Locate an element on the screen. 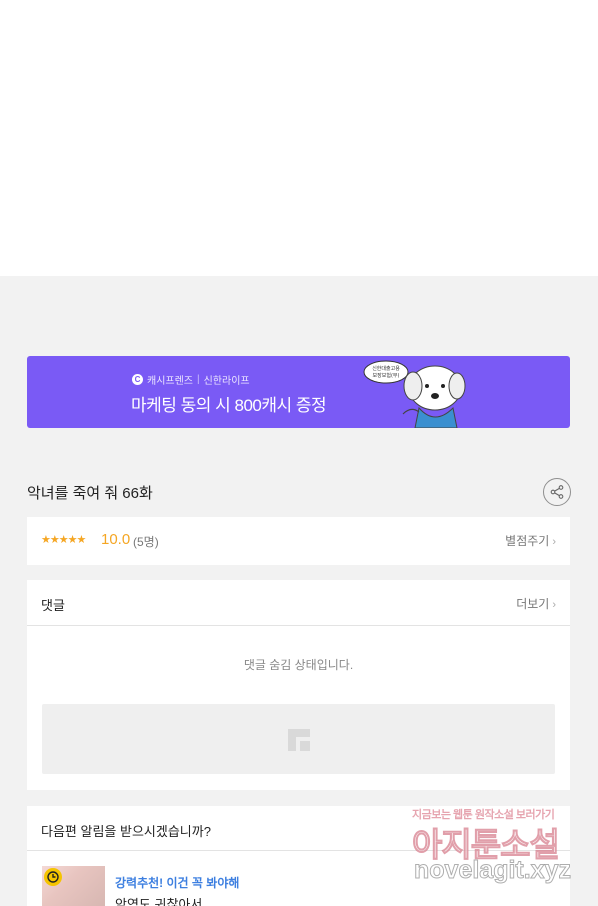  comments-hidden-message: 댓글 숨김 상태입니다. is located at coordinates (298, 665).